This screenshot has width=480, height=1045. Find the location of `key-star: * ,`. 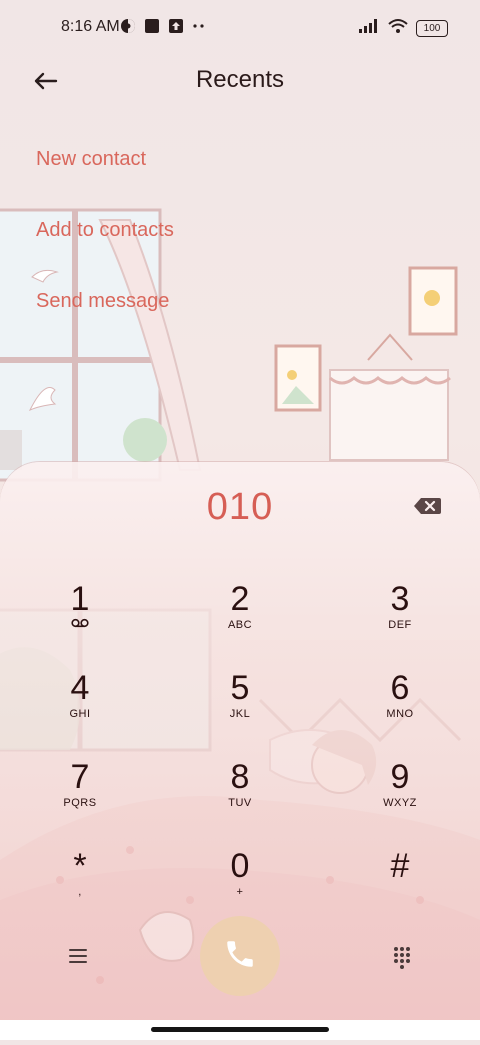

key-star: * , is located at coordinates (80, 886).